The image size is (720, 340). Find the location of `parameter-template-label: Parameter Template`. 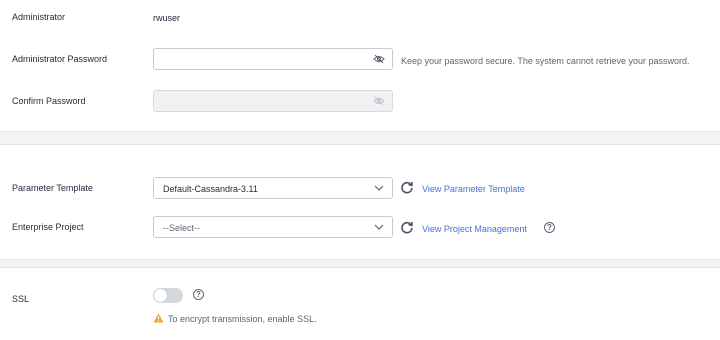

parameter-template-label: Parameter Template is located at coordinates (52, 188).